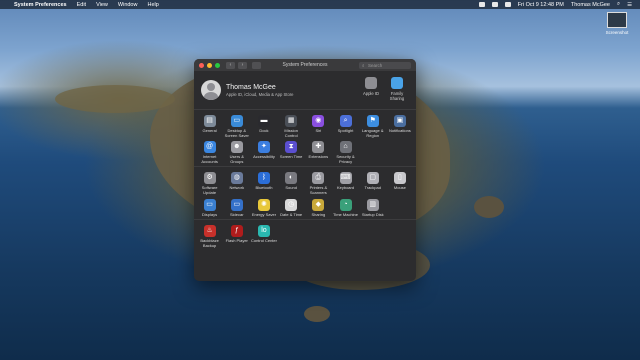 The width and height of the screenshot is (640, 360). What do you see at coordinates (372, 188) in the screenshot?
I see `pane-label: Trackpad` at bounding box center [372, 188].